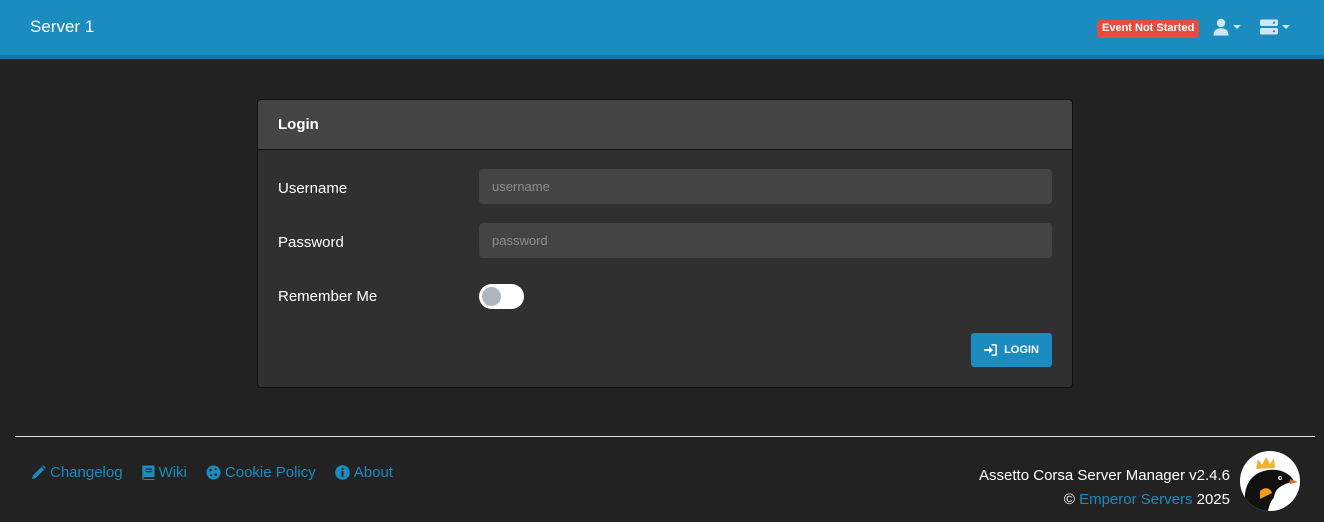 The width and height of the screenshot is (1324, 522). What do you see at coordinates (1069, 499) in the screenshot?
I see `copyright-symbol: ©` at bounding box center [1069, 499].